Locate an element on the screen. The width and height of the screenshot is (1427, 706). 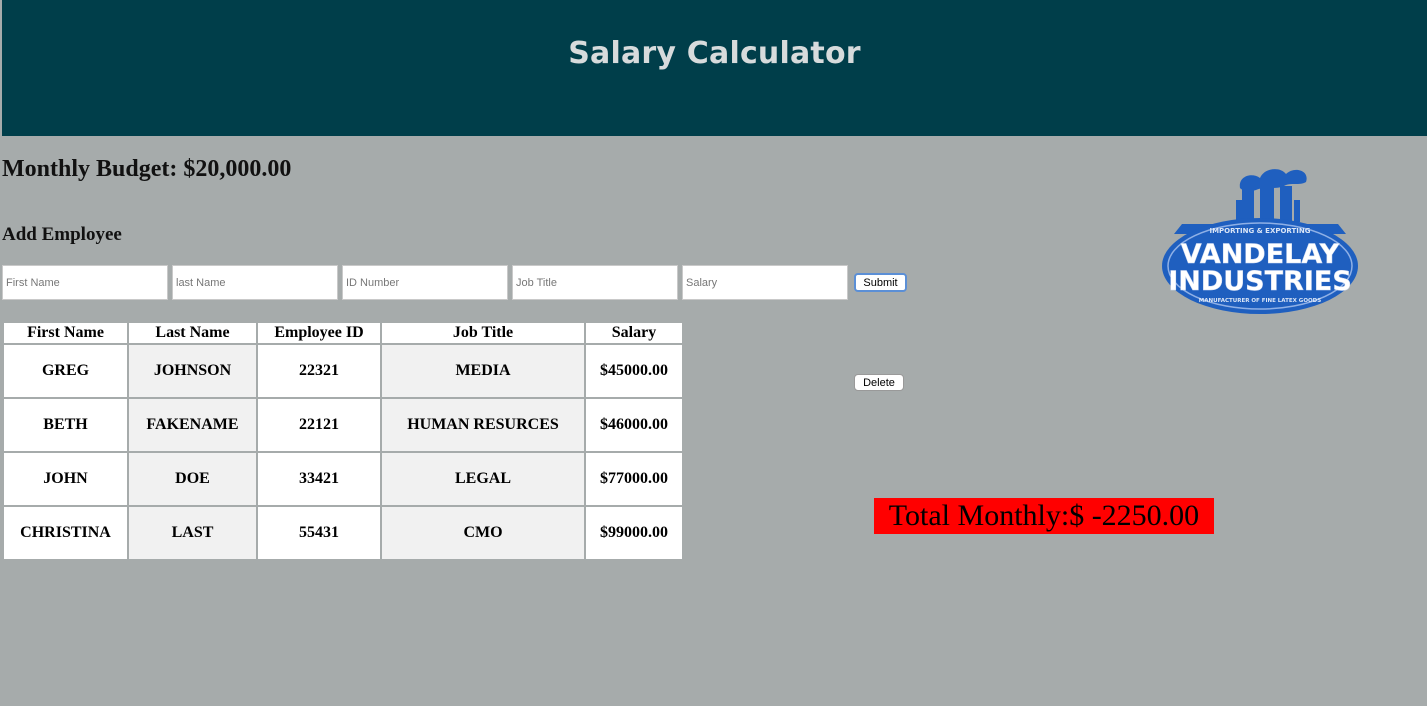
cell-first-name: GREG is located at coordinates (65, 371).